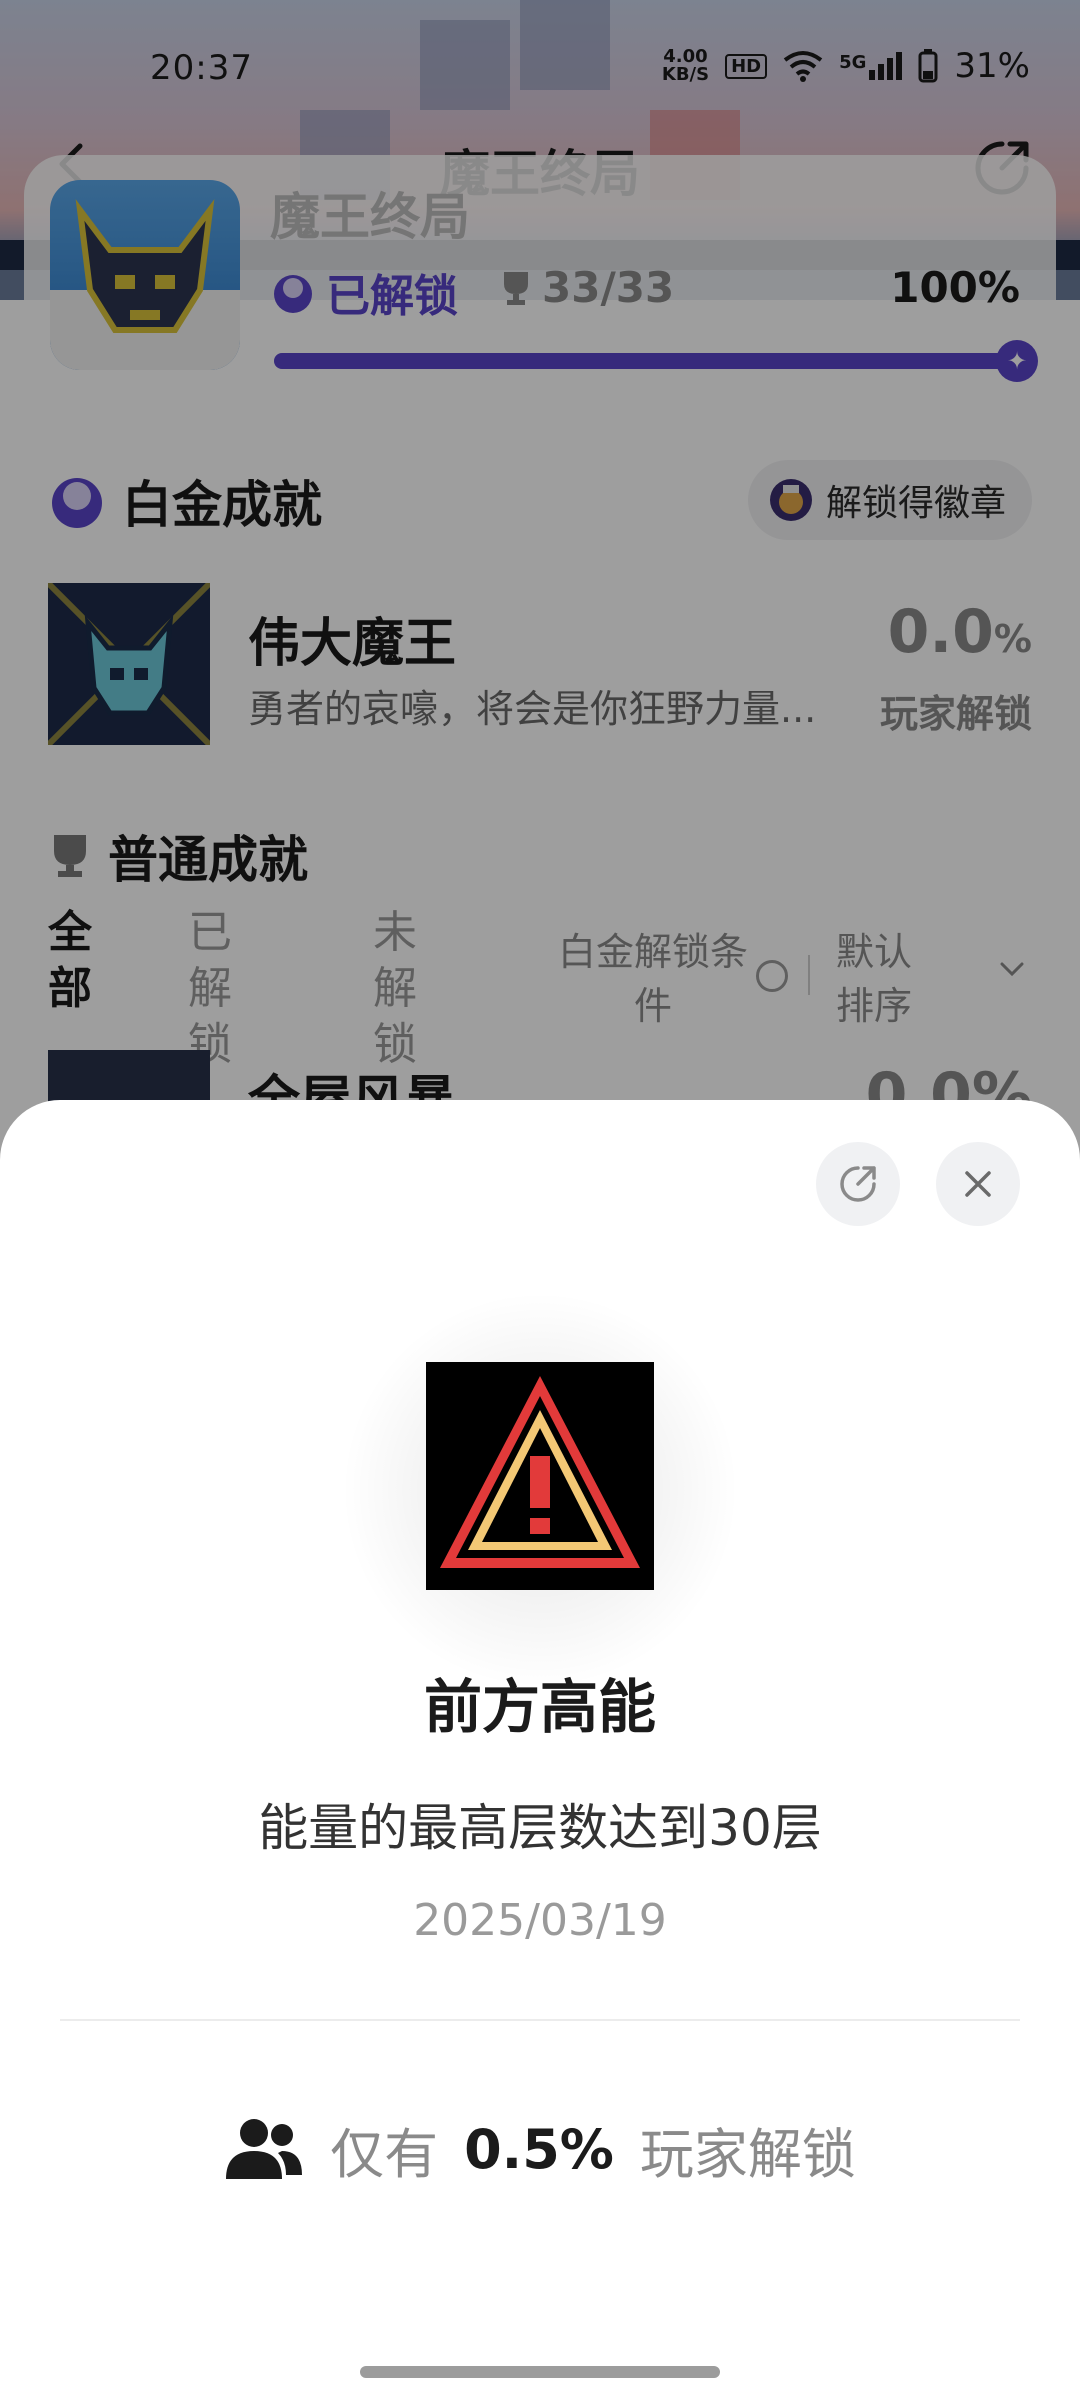  I want to click on players-percent: 0.5%, so click(539, 2149).